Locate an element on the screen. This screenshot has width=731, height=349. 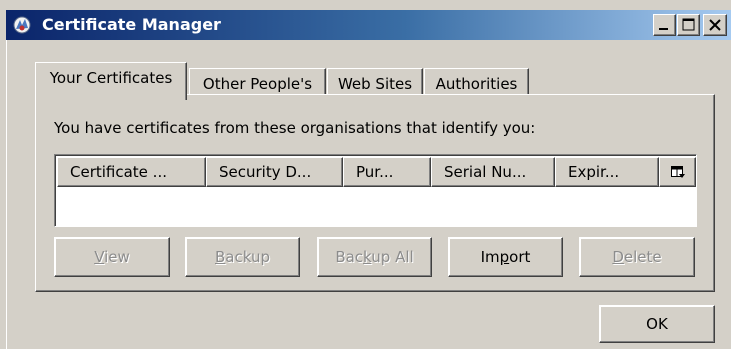
column-picker-icon is located at coordinates (678, 172).